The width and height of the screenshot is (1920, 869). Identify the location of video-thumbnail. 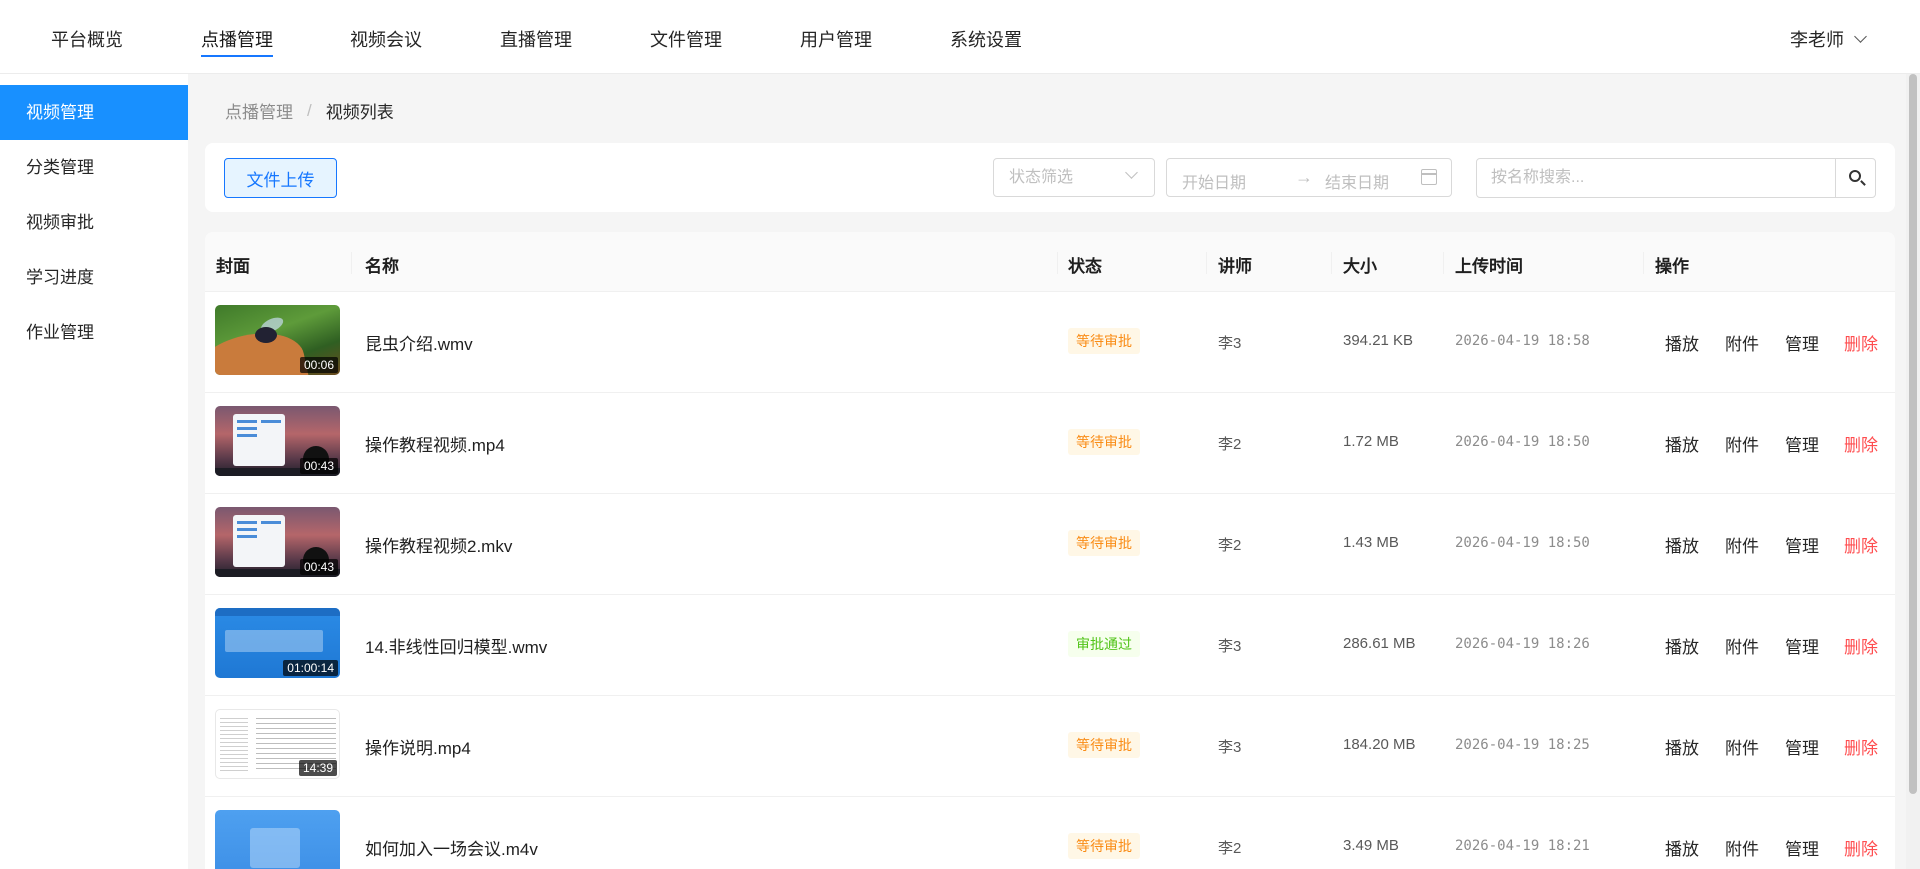
(277, 839).